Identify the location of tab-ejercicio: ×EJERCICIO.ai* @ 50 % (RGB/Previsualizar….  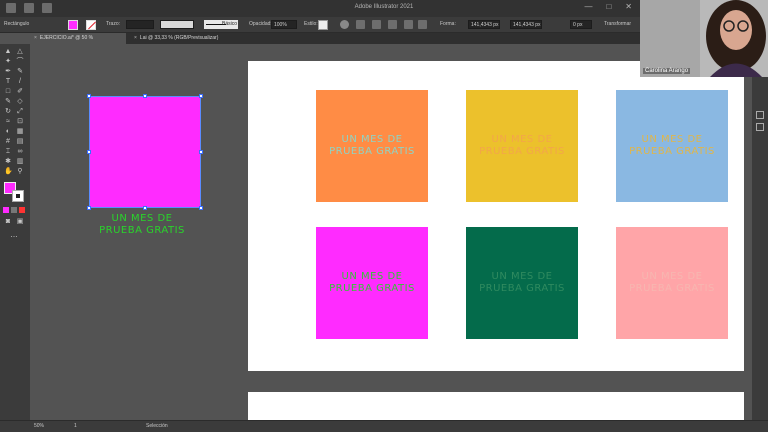
(78, 42).